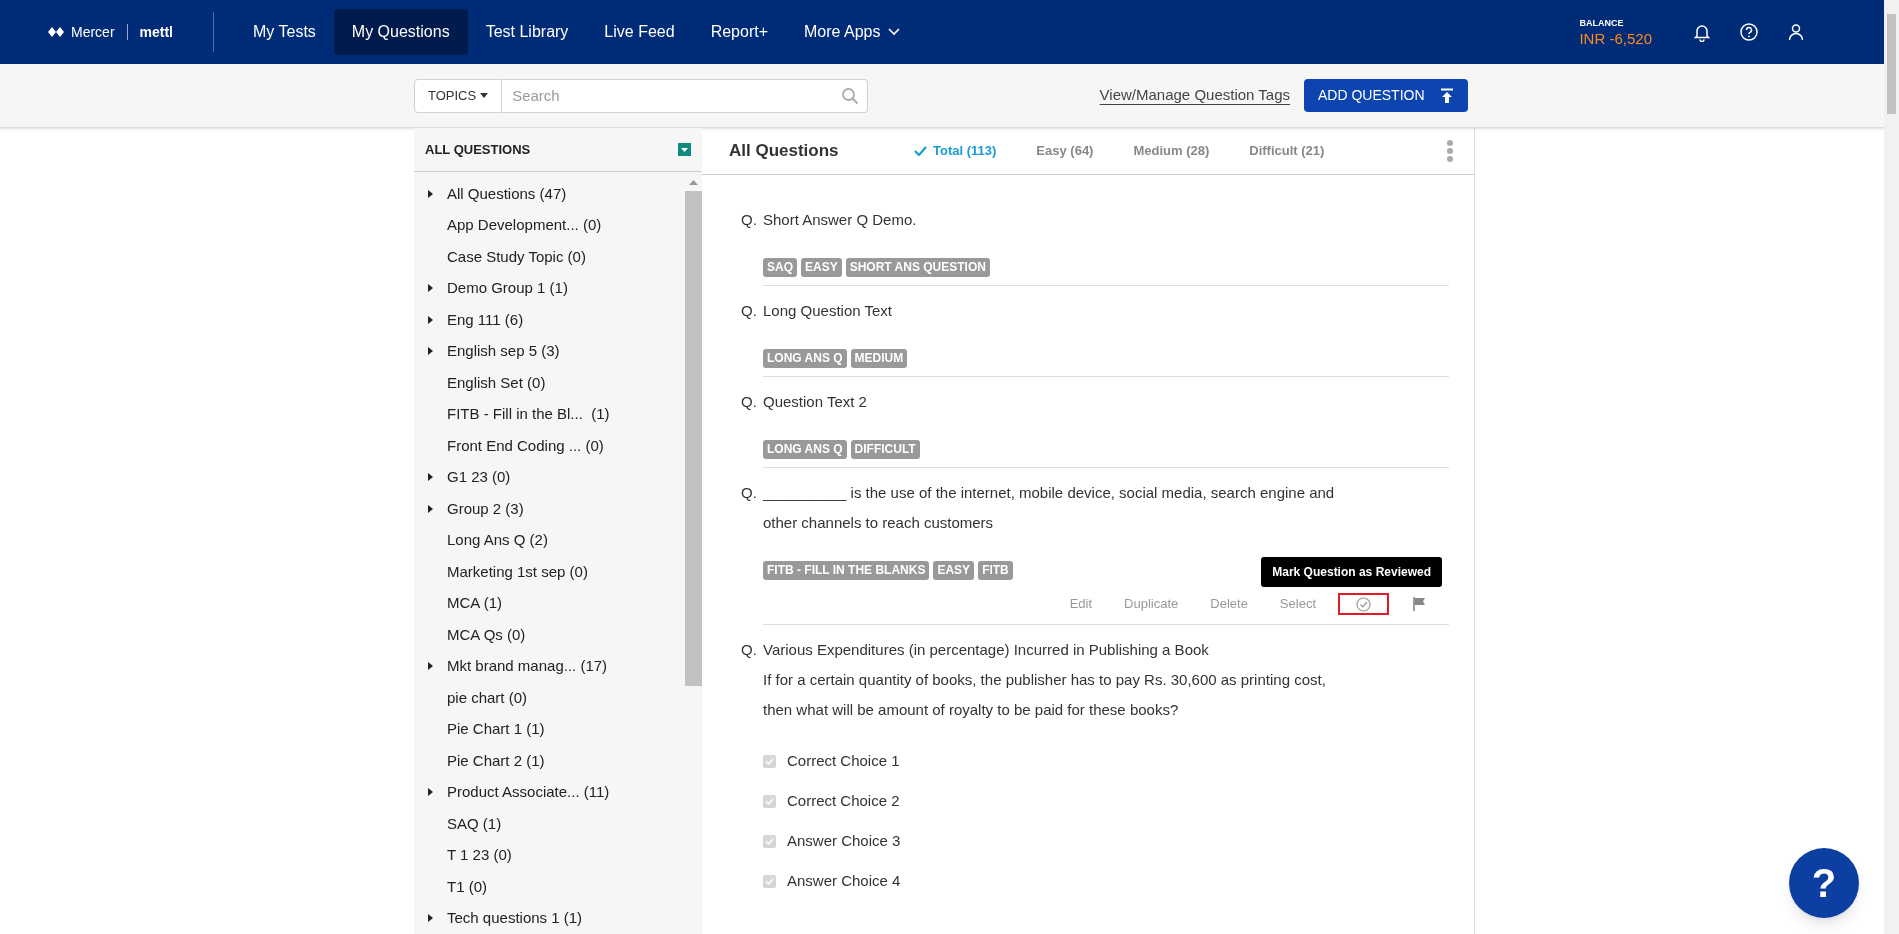 The image size is (1899, 934). Describe the element at coordinates (844, 840) in the screenshot. I see `choice-label: Answer Choice 3` at that location.